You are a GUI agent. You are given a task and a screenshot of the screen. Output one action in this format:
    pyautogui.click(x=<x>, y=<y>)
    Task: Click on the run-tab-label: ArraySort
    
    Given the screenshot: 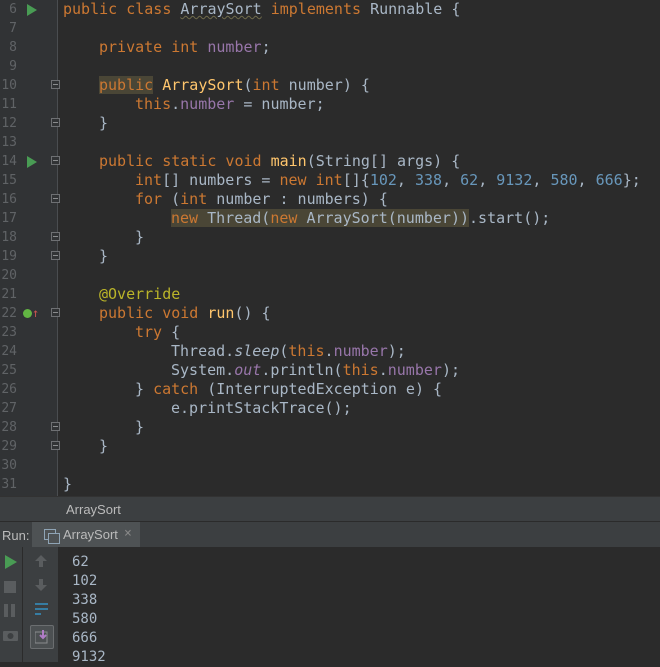 What is the action you would take?
    pyautogui.click(x=90, y=534)
    